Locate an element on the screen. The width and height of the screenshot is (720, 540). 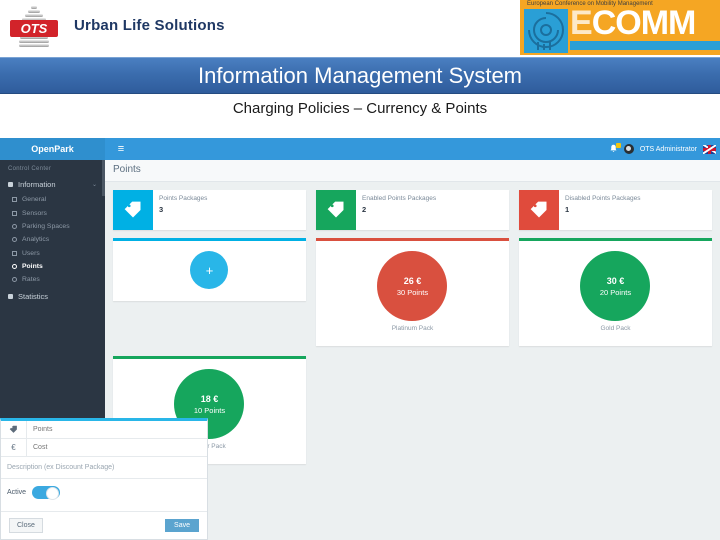
package-points: 20 Points is located at coordinates (615, 292).